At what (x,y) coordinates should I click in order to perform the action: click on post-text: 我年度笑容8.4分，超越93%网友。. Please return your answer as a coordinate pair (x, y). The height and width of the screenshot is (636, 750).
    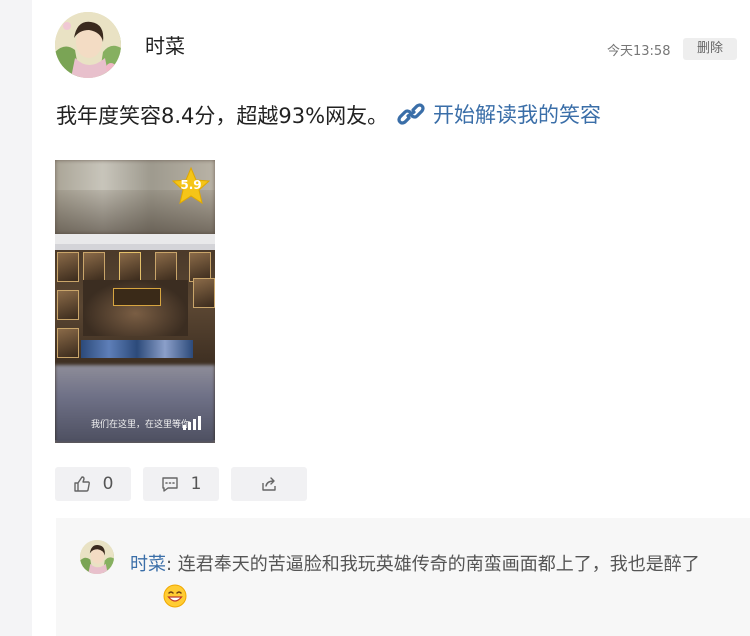
    Looking at the image, I should click on (222, 116).